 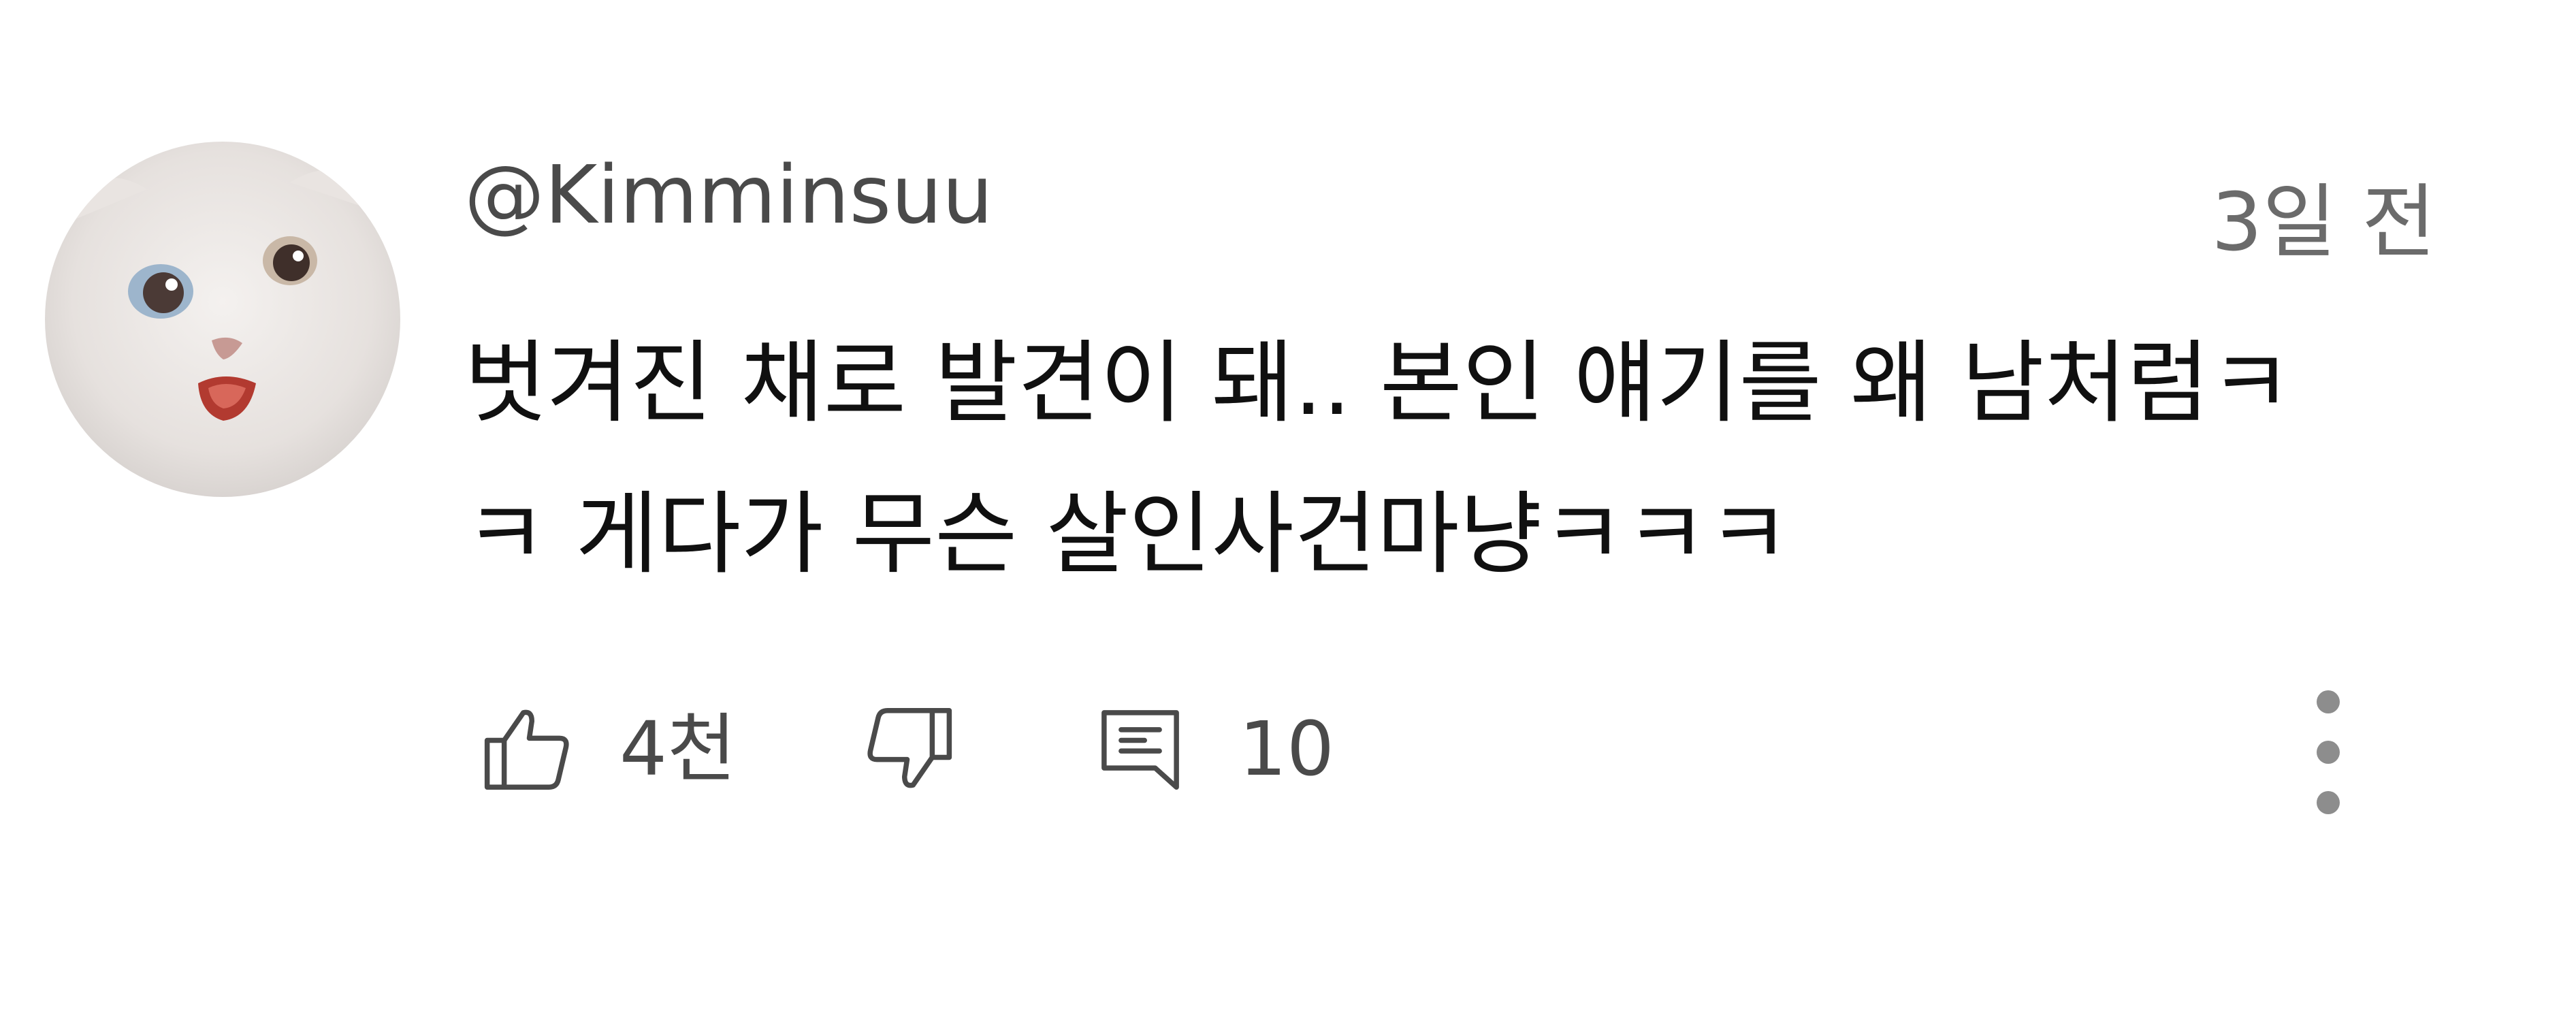 I want to click on comment-text-line: ㅋ 게다가 무슨 살인사건마냥ㅋㅋㅋ, so click(x=1127, y=534).